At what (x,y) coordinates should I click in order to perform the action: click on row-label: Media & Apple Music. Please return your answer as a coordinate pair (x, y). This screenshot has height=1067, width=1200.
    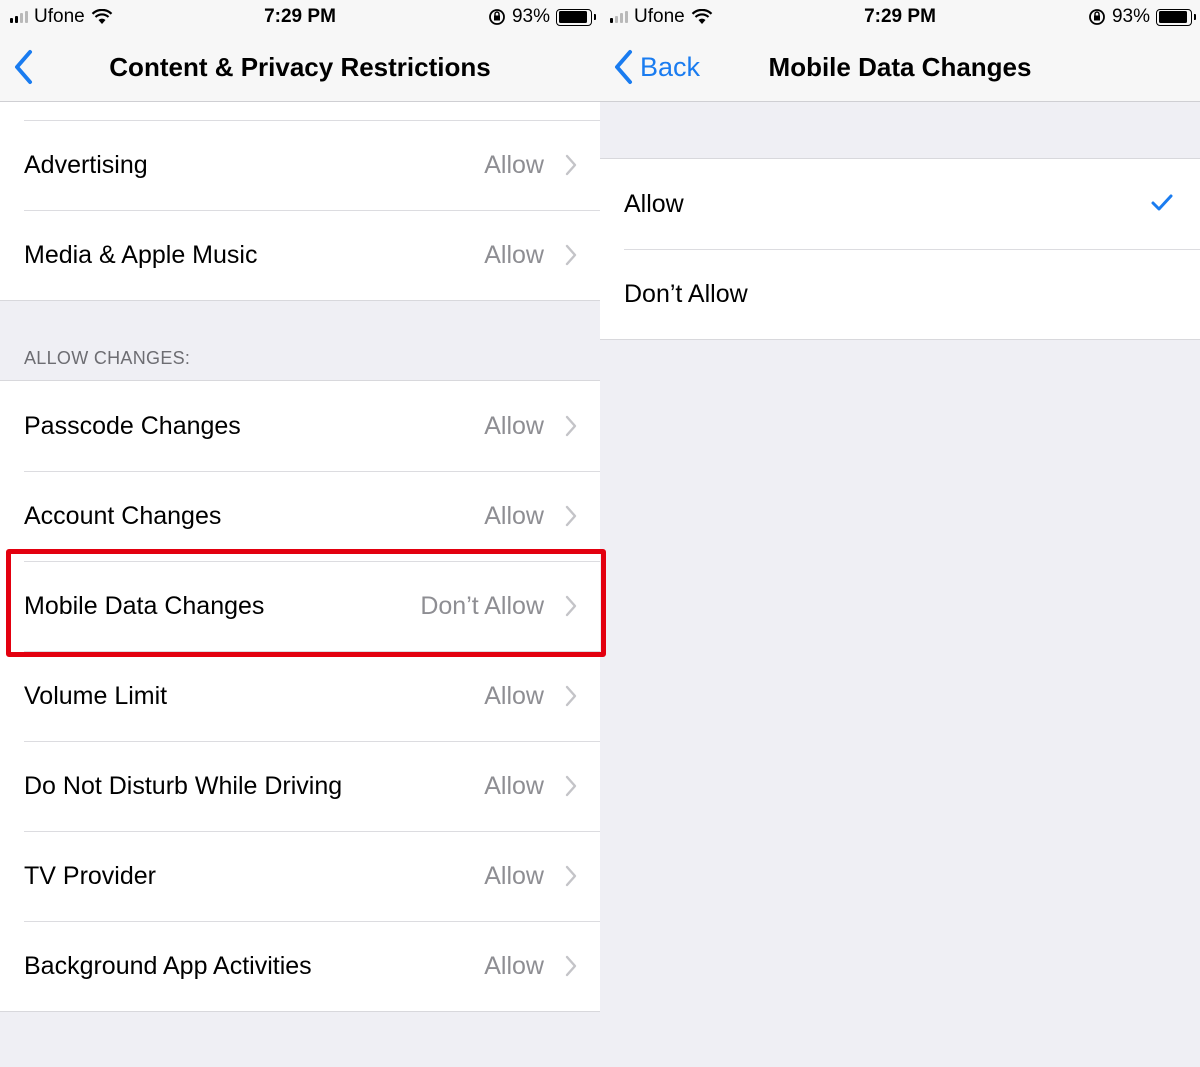
    Looking at the image, I should click on (141, 254).